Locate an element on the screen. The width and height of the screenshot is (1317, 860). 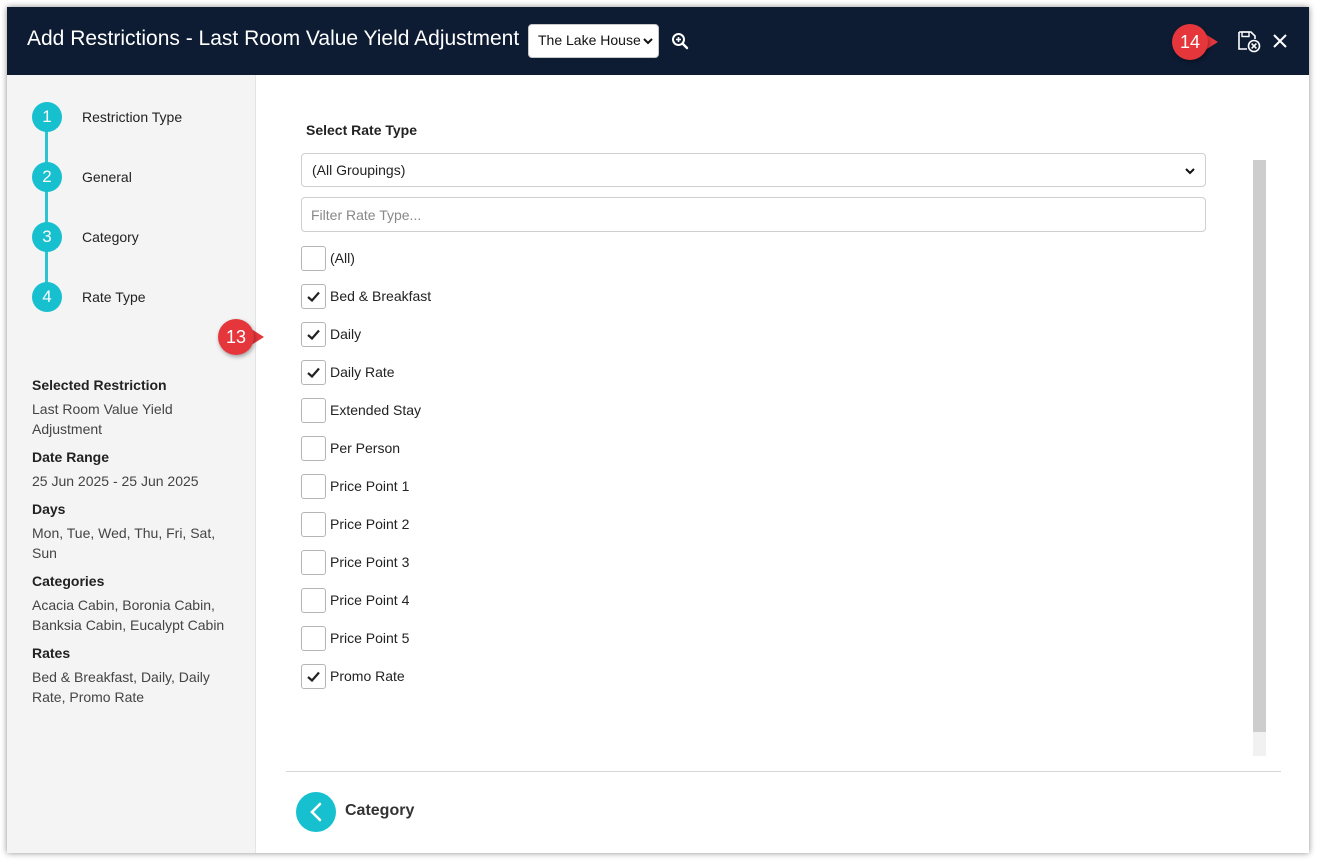
back-button-label: Category is located at coordinates (379, 811).